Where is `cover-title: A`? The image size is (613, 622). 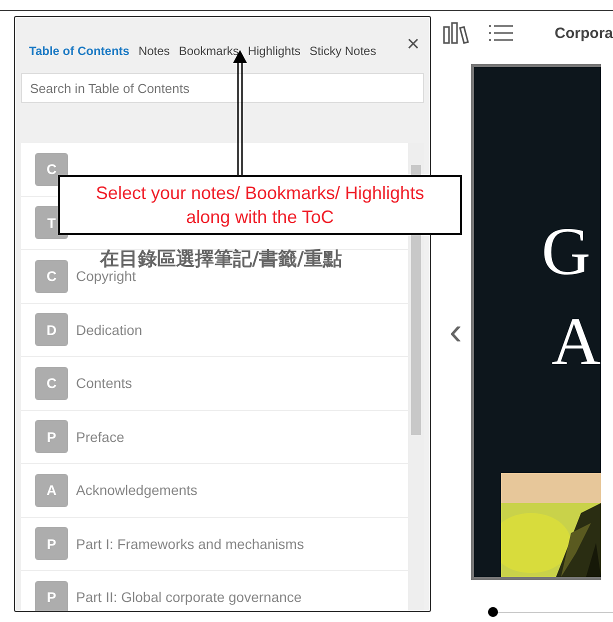
cover-title: A is located at coordinates (576, 341).